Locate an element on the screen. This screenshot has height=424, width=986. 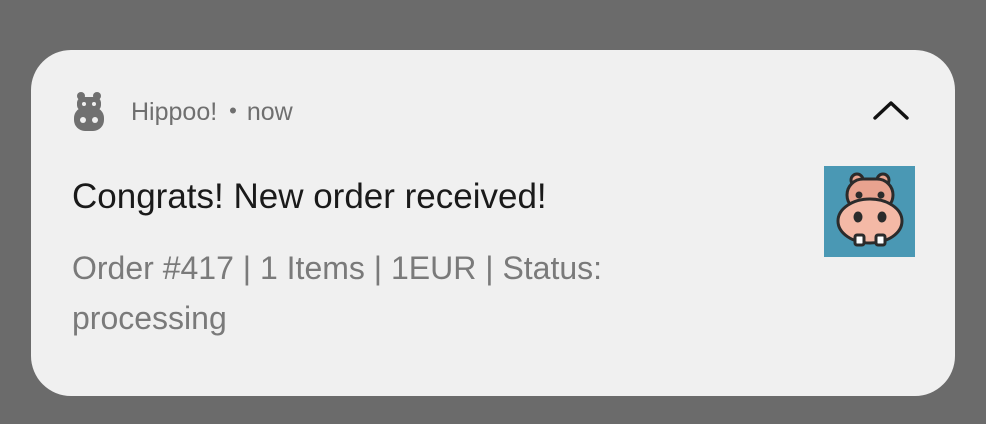
notification-header: Hippoo! • now is located at coordinates (183, 112).